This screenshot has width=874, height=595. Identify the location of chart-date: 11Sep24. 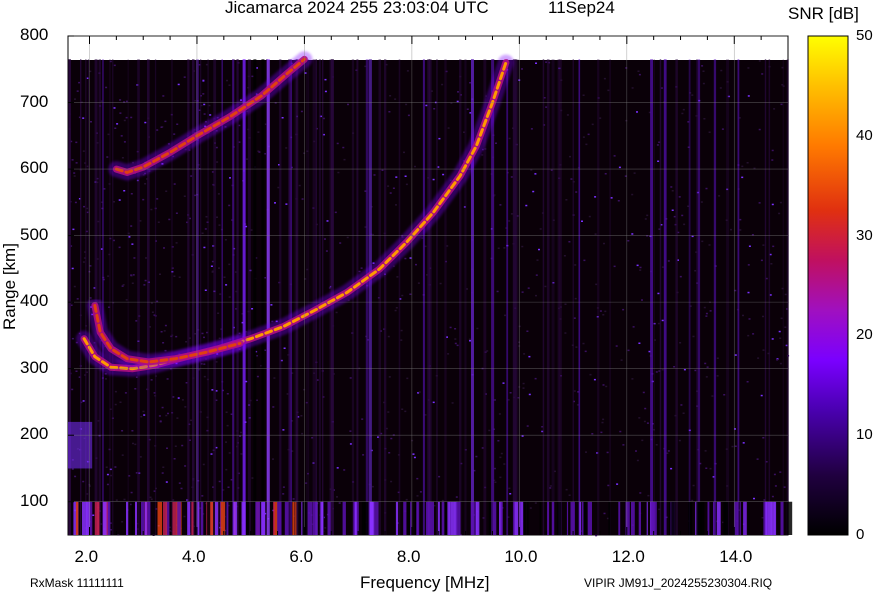
(581, 8).